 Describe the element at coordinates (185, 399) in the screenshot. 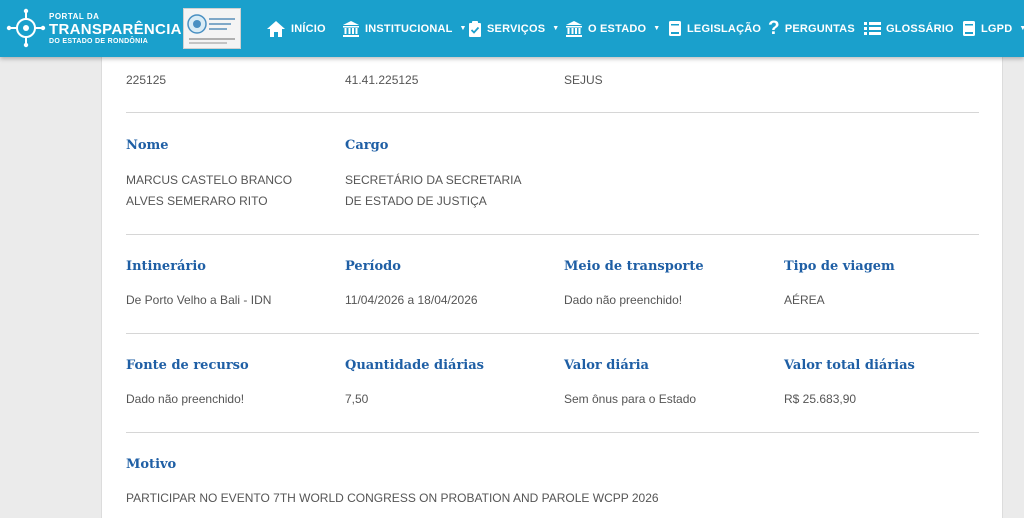

I see `fonte-recurso-value: Dado não preenchido!` at that location.